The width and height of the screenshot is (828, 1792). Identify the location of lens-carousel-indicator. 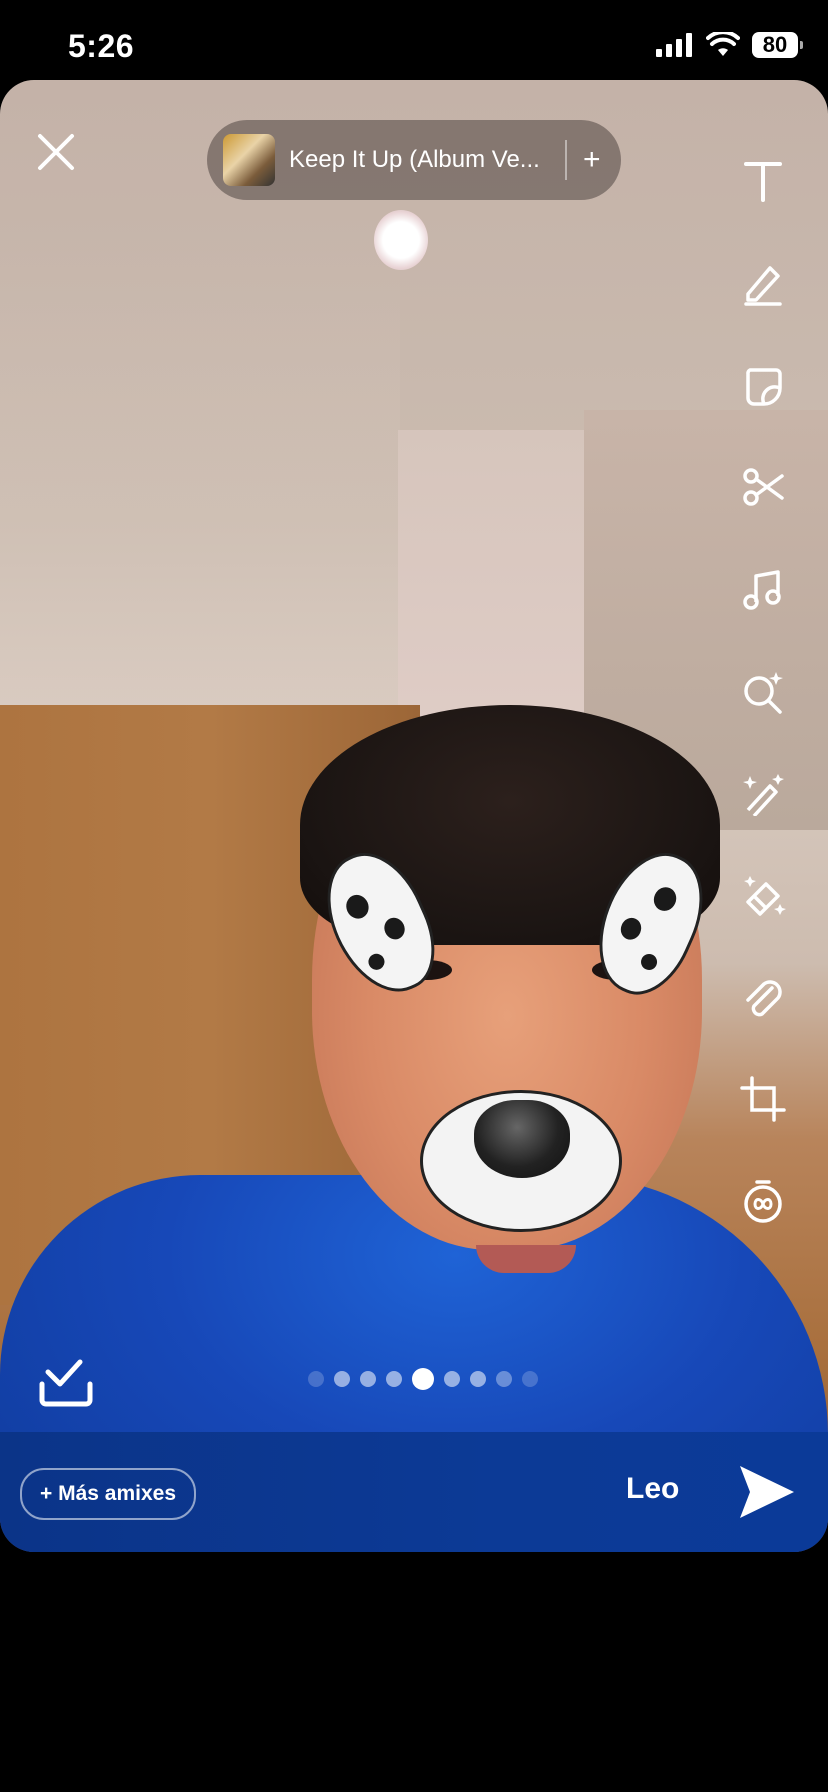
(423, 1379).